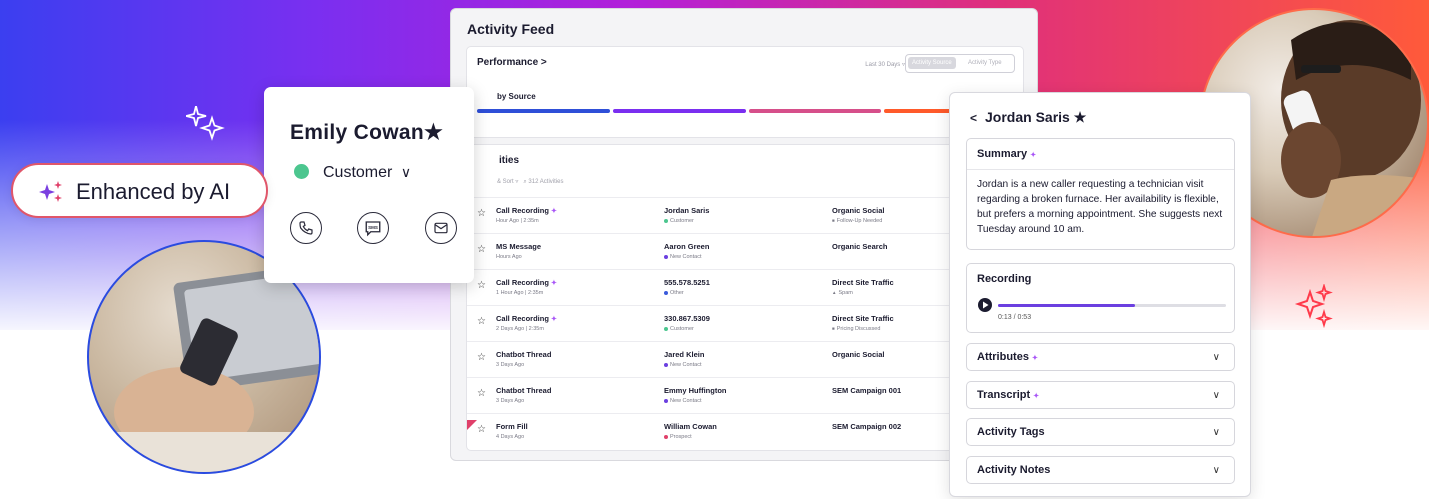  I want to click on contact-cell: Aaron Green New Contact, so click(686, 251).